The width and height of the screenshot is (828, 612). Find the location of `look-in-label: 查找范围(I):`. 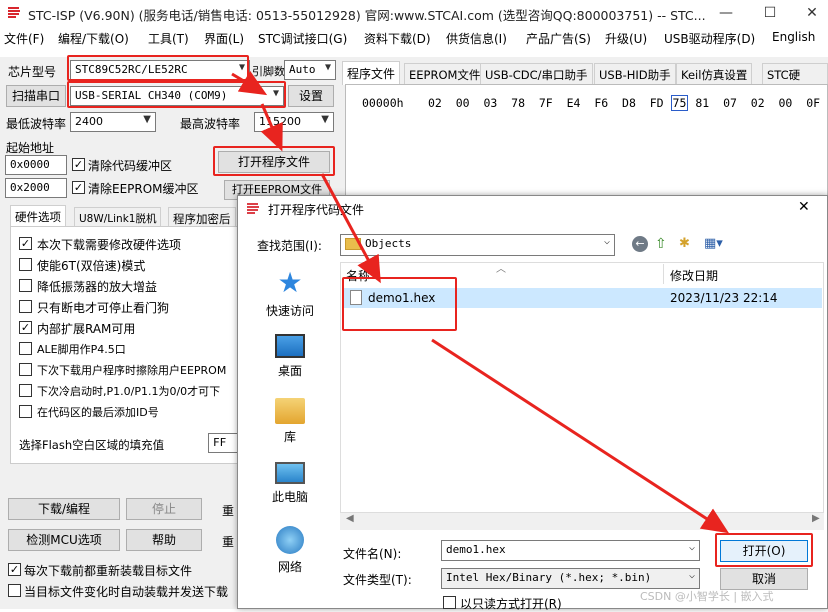

look-in-label: 查找范围(I): is located at coordinates (289, 246).